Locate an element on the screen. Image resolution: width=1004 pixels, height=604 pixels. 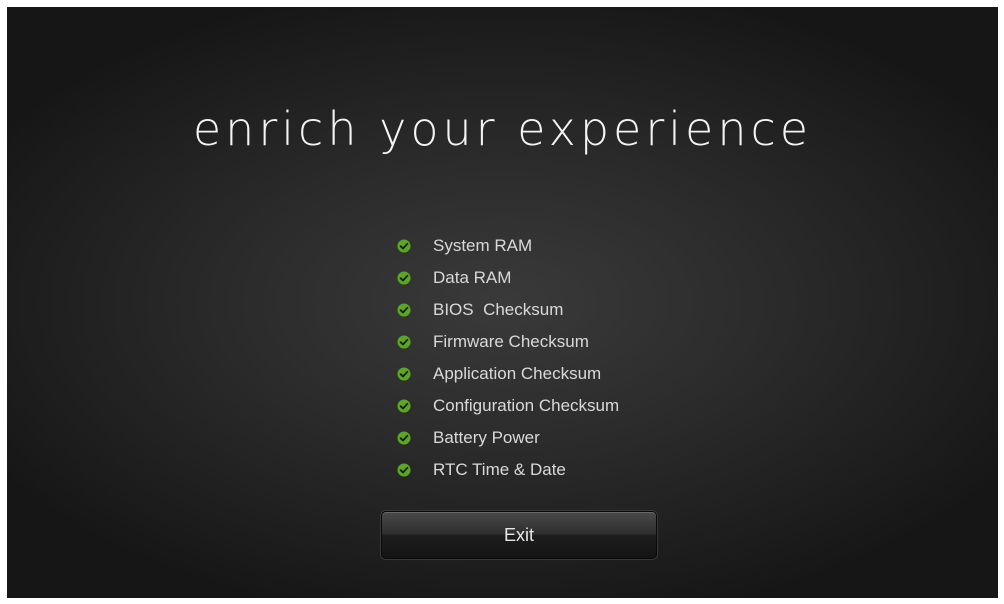
checklist-item-label: Configuration Checksum is located at coordinates (526, 405).